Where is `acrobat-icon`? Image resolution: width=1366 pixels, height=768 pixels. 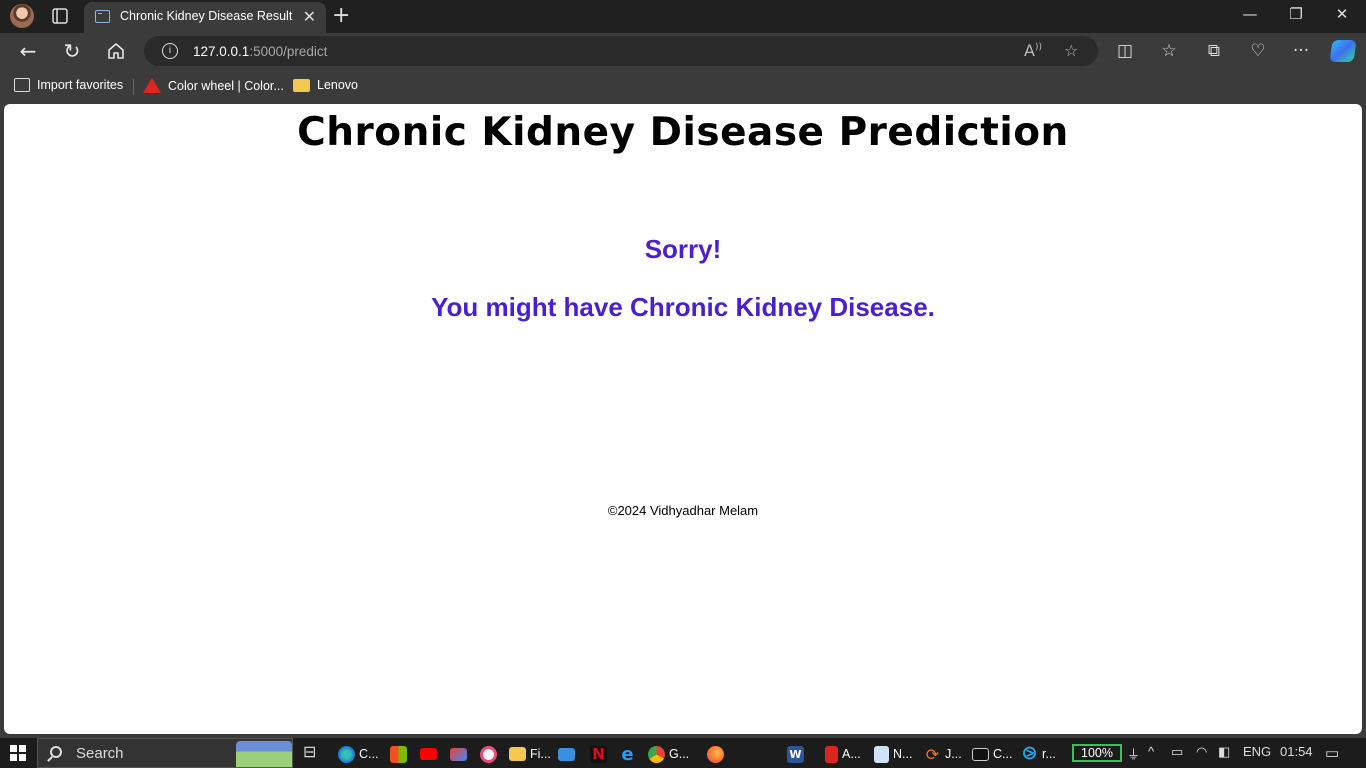 acrobat-icon is located at coordinates (831, 754).